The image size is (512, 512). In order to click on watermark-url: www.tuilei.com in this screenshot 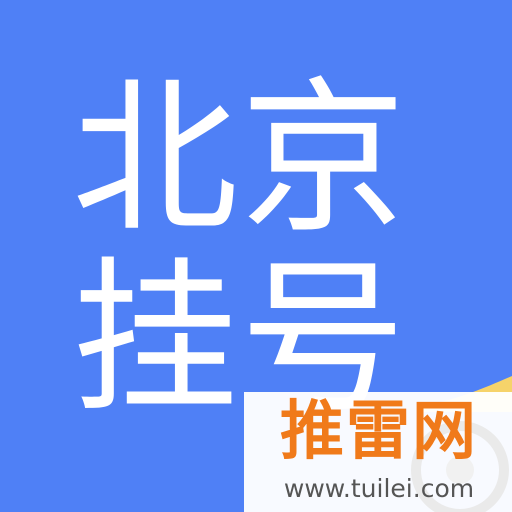, I will do `click(379, 488)`.